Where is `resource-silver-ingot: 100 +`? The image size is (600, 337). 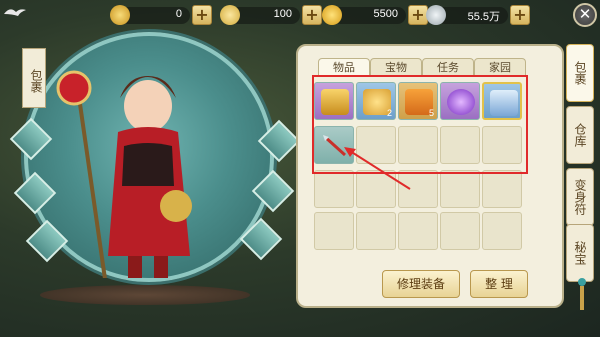
resource-silver-ingot: 100 + is located at coordinates (271, 15).